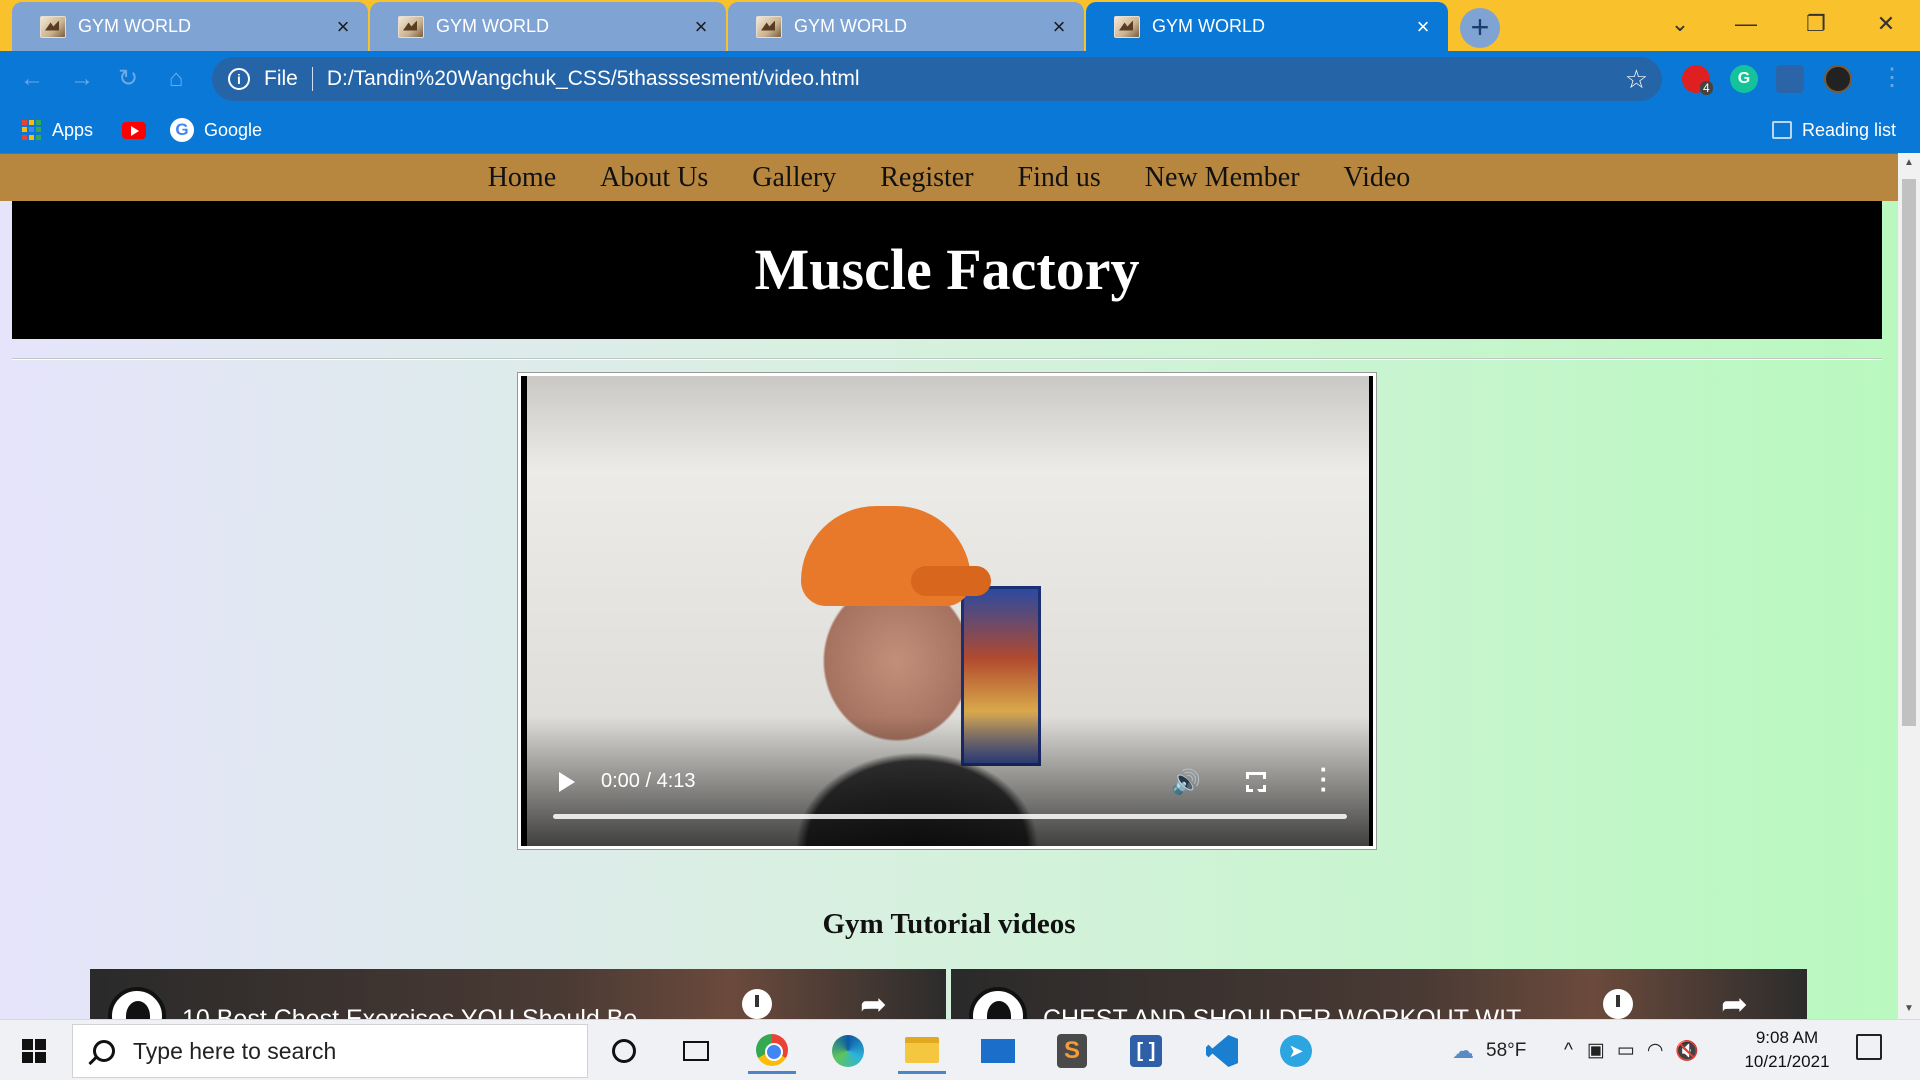 The width and height of the screenshot is (1920, 1080). What do you see at coordinates (998, 1051) in the screenshot?
I see `mail-icon` at bounding box center [998, 1051].